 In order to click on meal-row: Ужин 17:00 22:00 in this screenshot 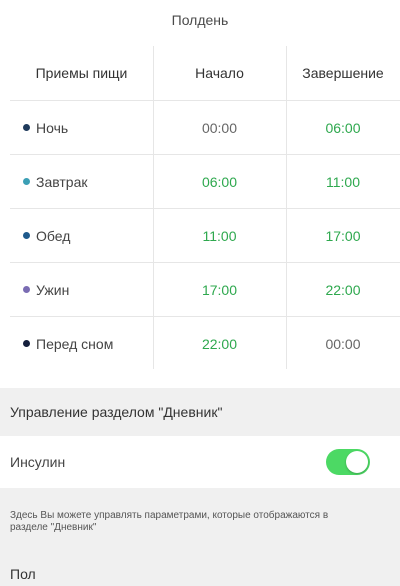, I will do `click(205, 289)`.